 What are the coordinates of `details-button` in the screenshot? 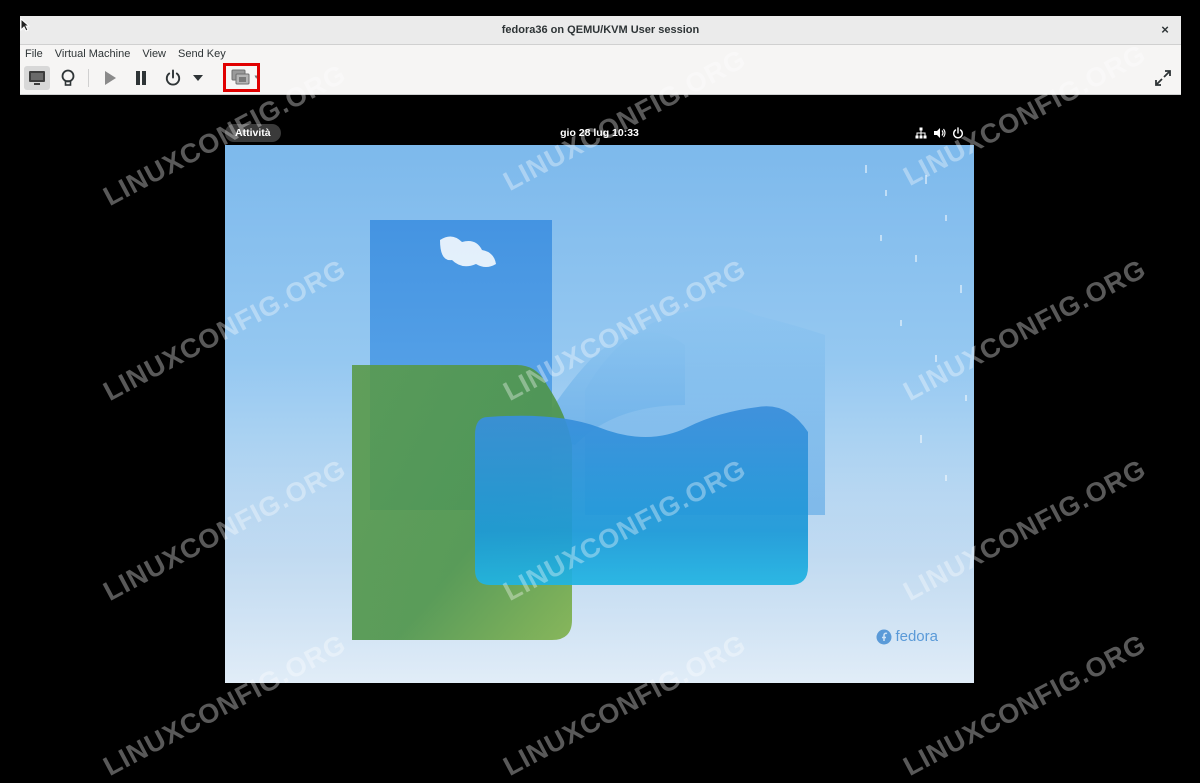 It's located at (68, 78).